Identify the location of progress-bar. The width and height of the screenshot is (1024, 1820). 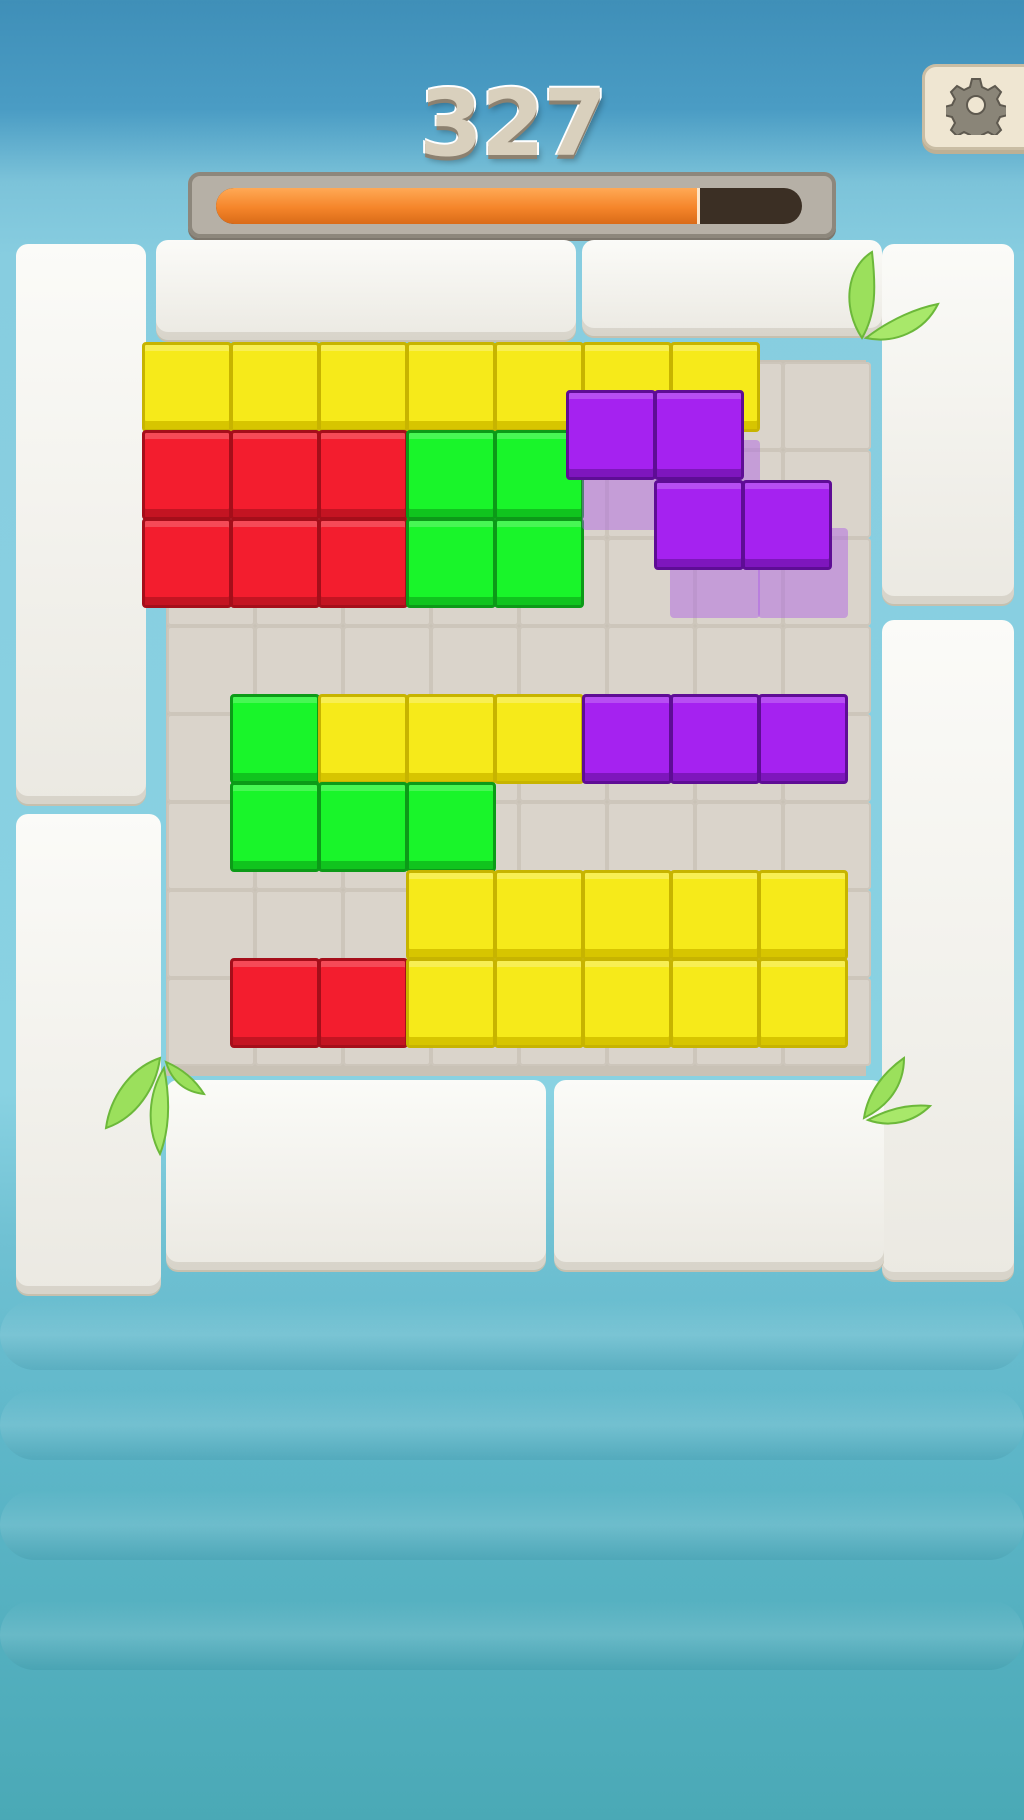
(512, 205).